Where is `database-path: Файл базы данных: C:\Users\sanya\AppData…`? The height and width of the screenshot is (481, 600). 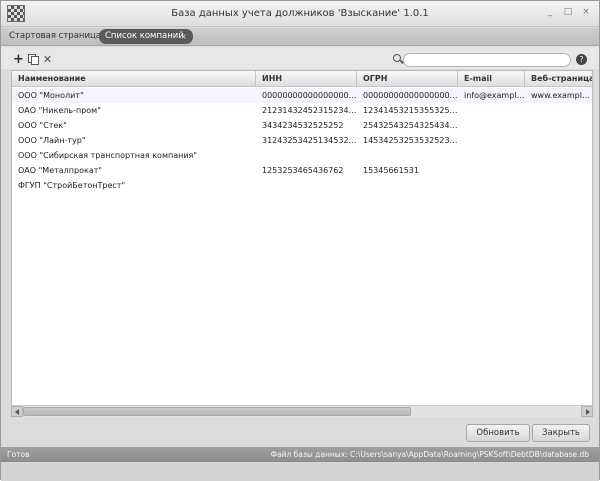 database-path: Файл базы данных: C:\Users\sanya\AppData… is located at coordinates (429, 454).